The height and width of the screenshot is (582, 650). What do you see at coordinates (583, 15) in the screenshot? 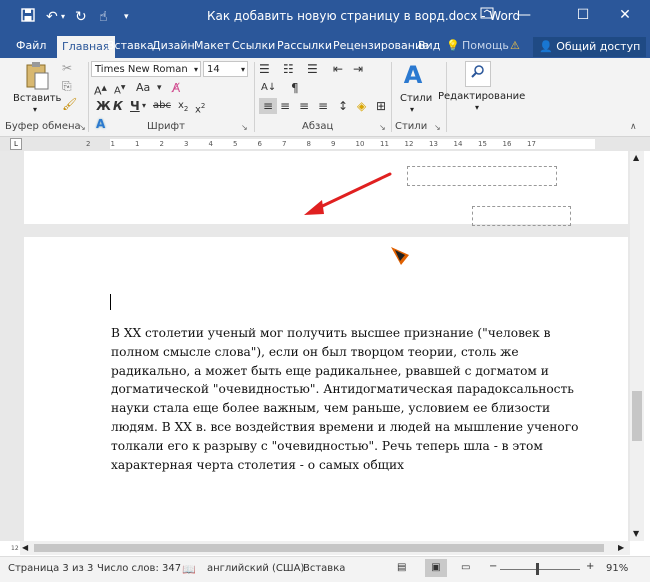
I see `maximize-button: ☐` at bounding box center [583, 15].